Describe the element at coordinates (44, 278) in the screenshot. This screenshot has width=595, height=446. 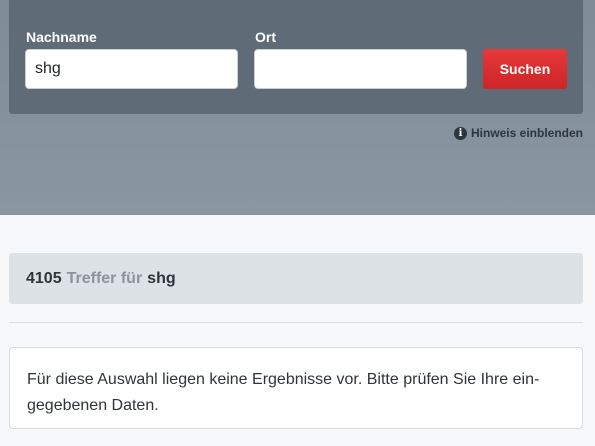
I see `result-count: 4105` at that location.